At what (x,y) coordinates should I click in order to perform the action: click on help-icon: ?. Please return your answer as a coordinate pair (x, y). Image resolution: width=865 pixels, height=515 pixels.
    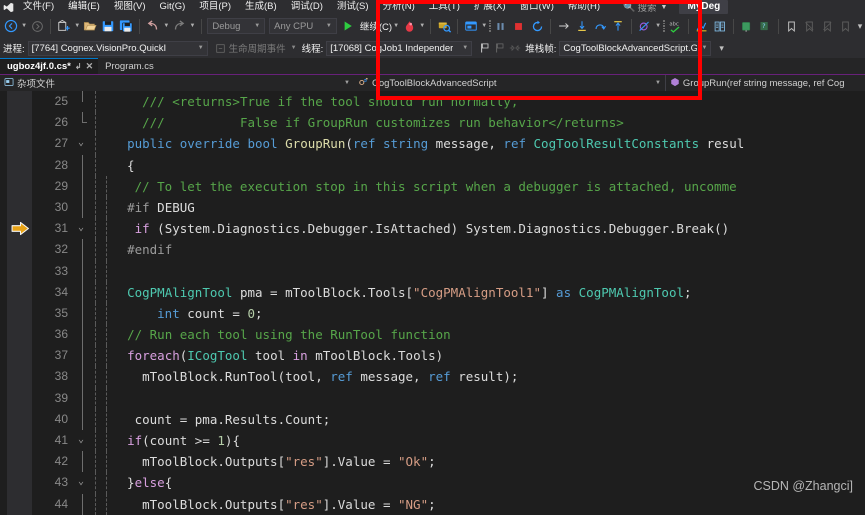
    Looking at the image, I should click on (765, 26).